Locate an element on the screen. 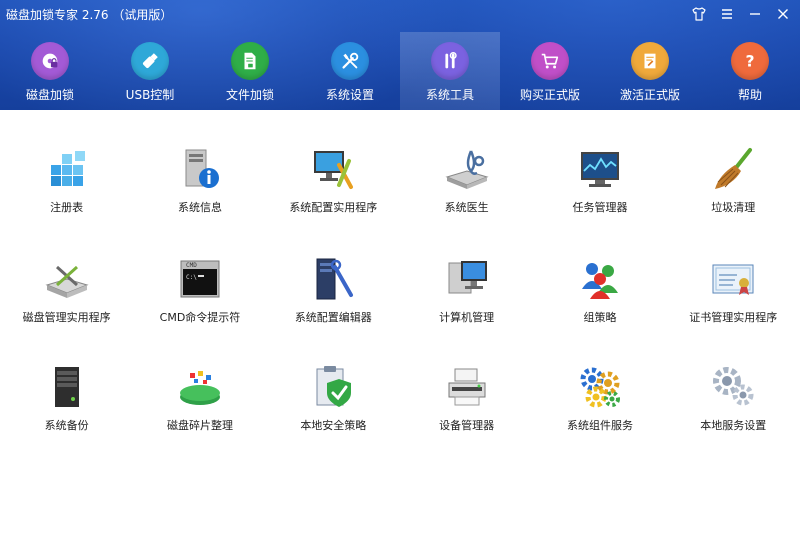 Image resolution: width=800 pixels, height=533 pixels. tool-label: 系统备份 is located at coordinates (66, 425).